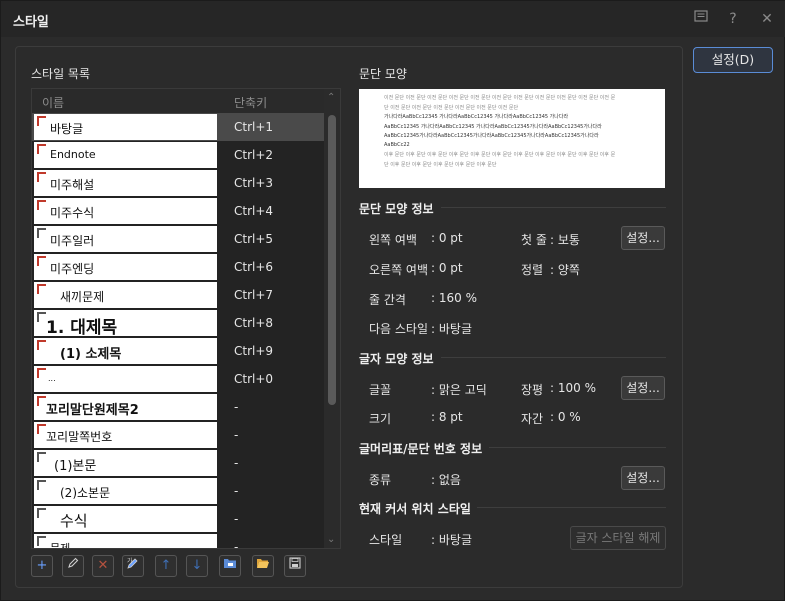 This screenshot has width=785, height=601. I want to click on style-row: ... Ctrl+0, so click(178, 379).